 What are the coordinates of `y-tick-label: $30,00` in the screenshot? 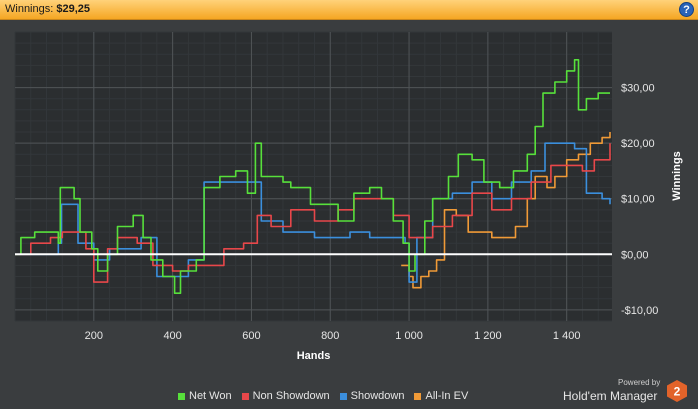 It's located at (638, 89).